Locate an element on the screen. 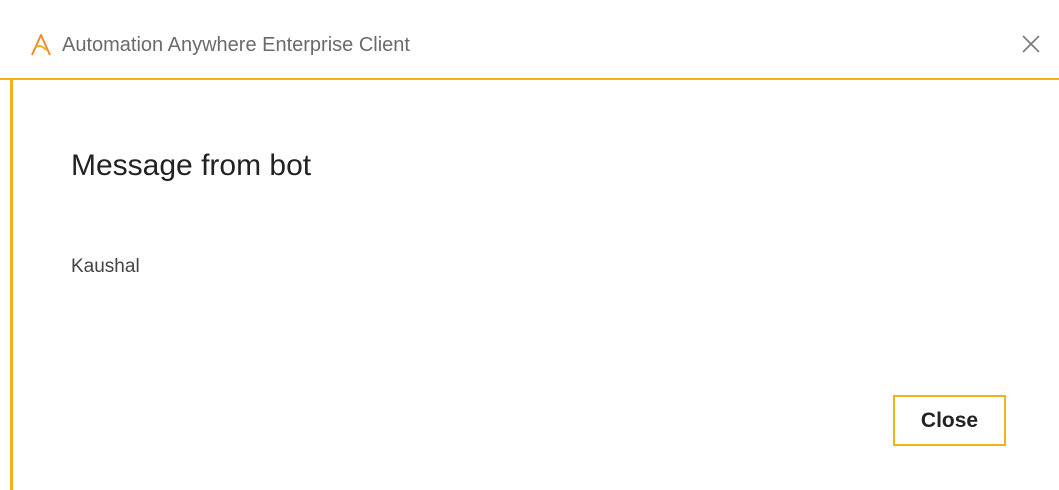 The image size is (1059, 490). dialog-message: Kaushal is located at coordinates (105, 266).